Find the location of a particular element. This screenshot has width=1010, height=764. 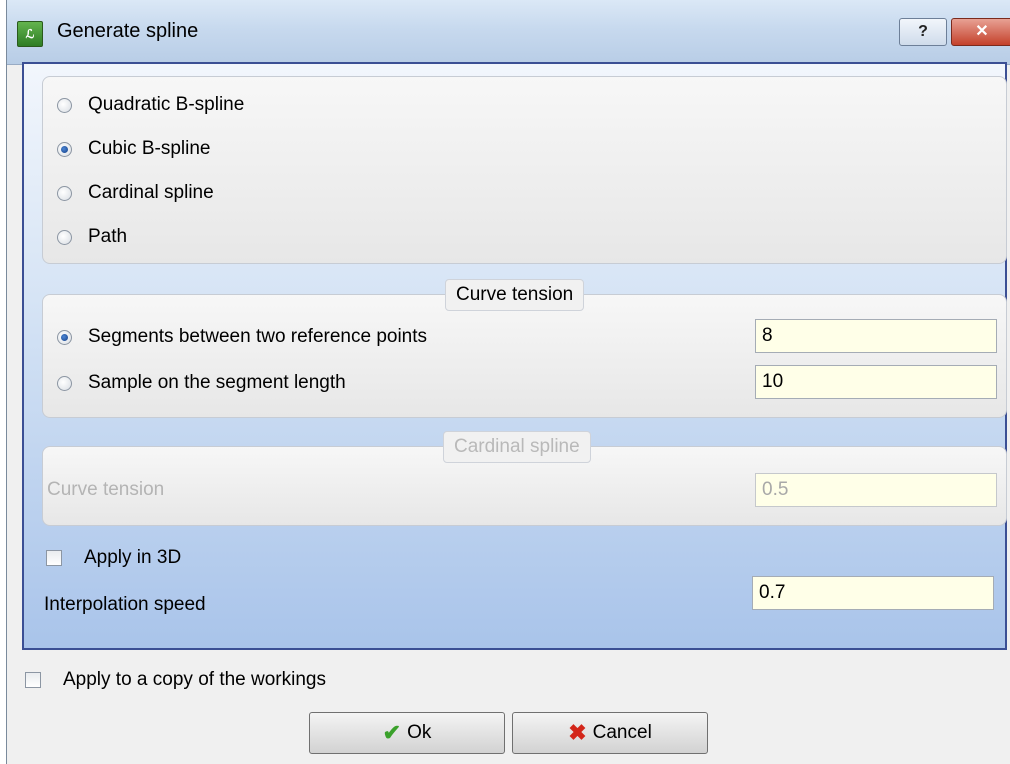

interpolation-input: 0.7 is located at coordinates (873, 593).